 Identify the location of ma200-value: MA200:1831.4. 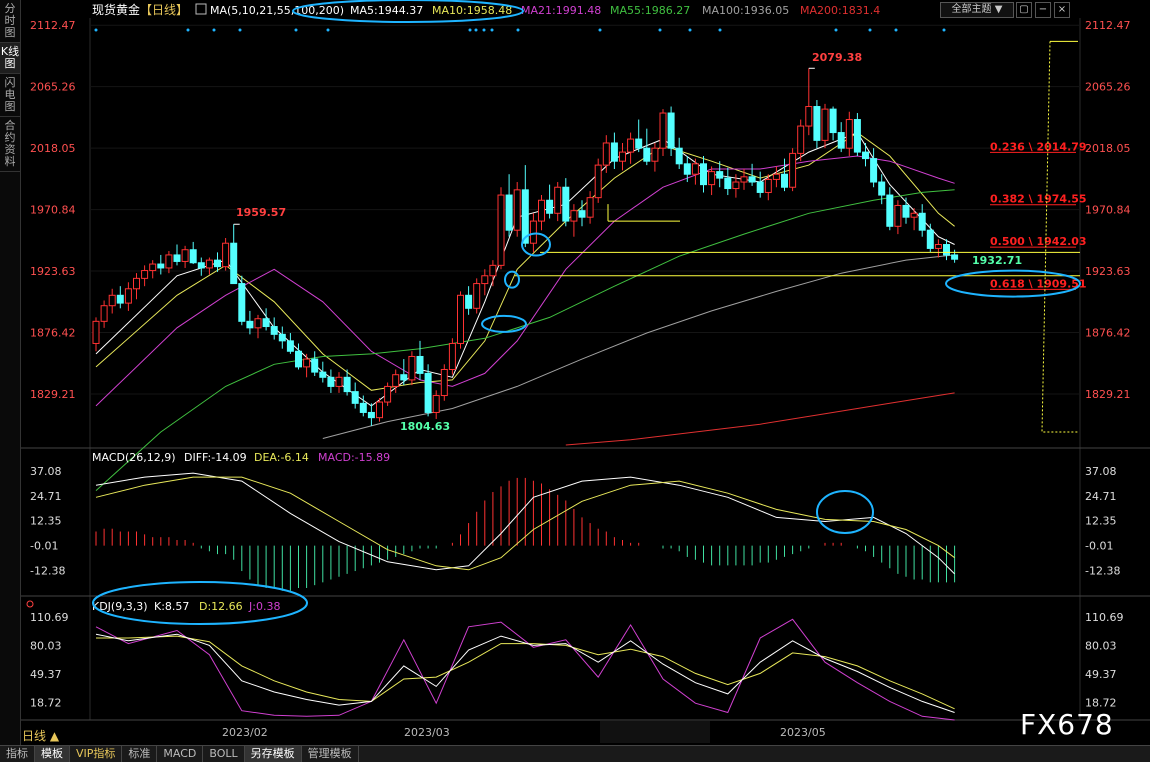
(840, 10).